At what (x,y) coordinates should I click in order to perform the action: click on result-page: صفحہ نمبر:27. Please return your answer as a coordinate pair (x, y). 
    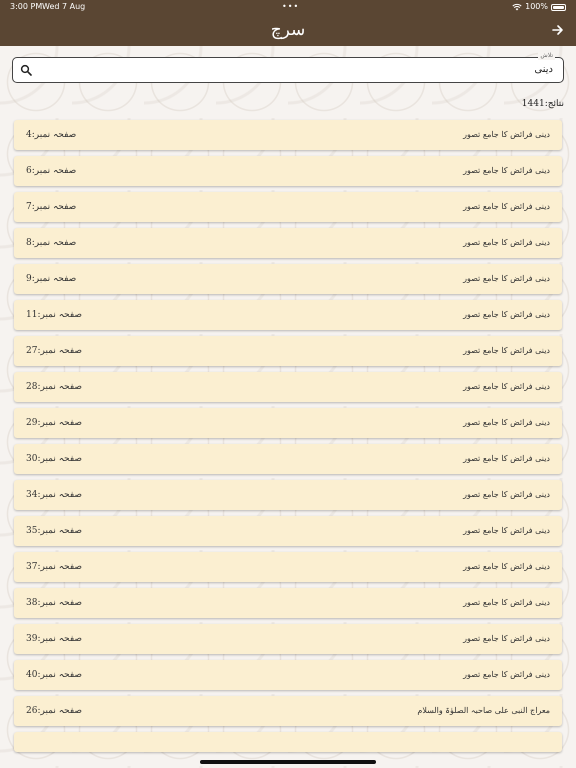
    Looking at the image, I should click on (54, 351).